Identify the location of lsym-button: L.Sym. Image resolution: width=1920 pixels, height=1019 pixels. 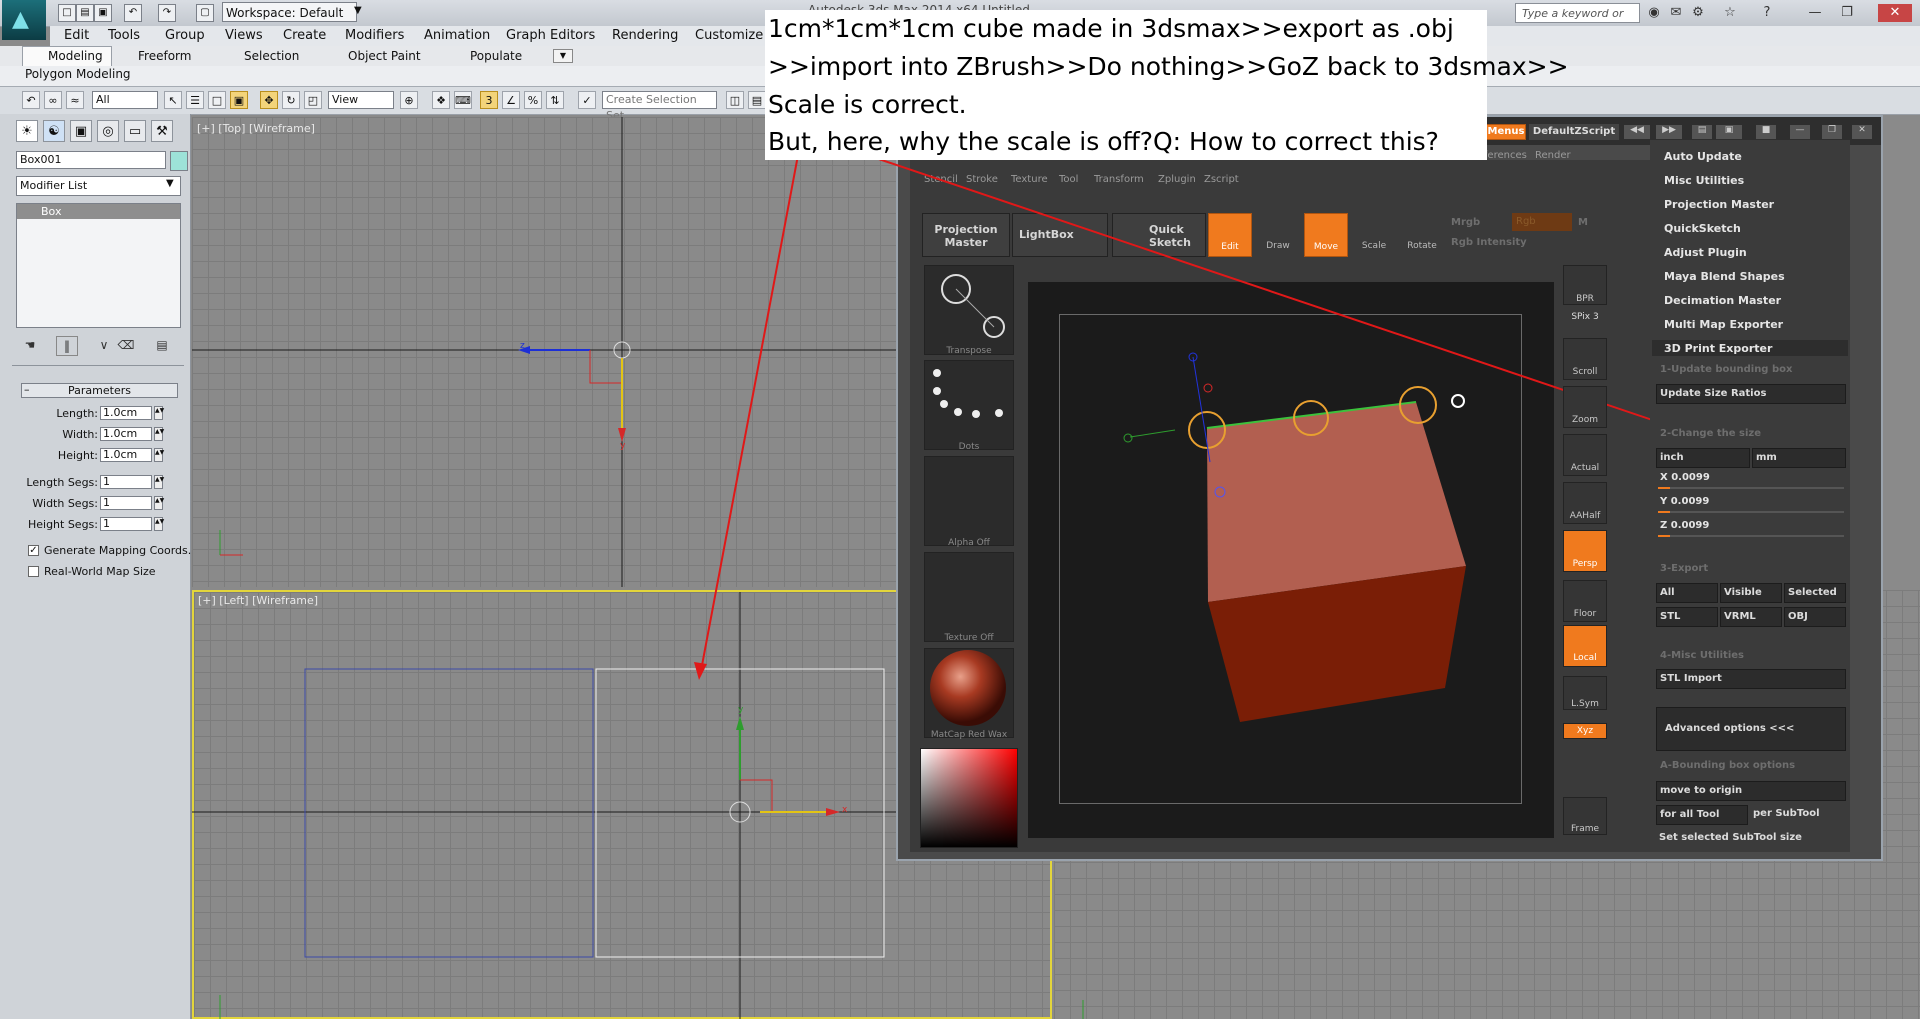
(1585, 693).